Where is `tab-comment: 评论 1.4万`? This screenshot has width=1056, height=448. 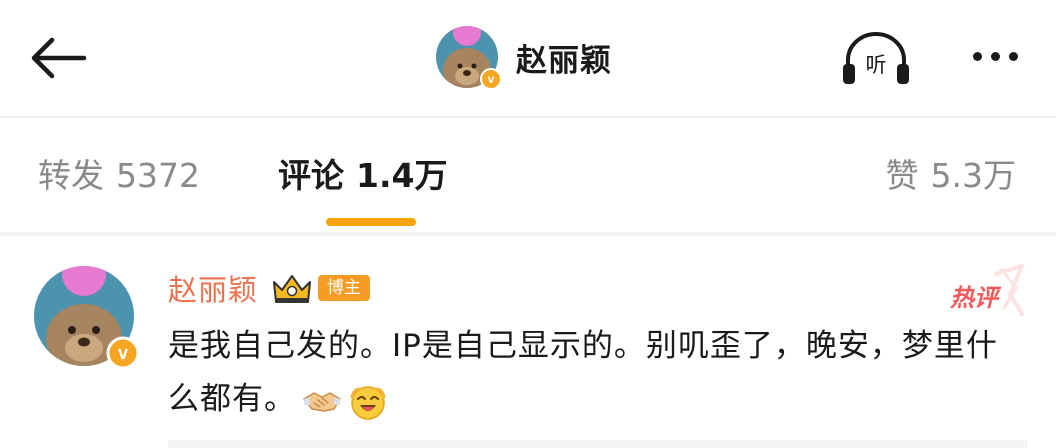
tab-comment: 评论 1.4万 is located at coordinates (362, 176).